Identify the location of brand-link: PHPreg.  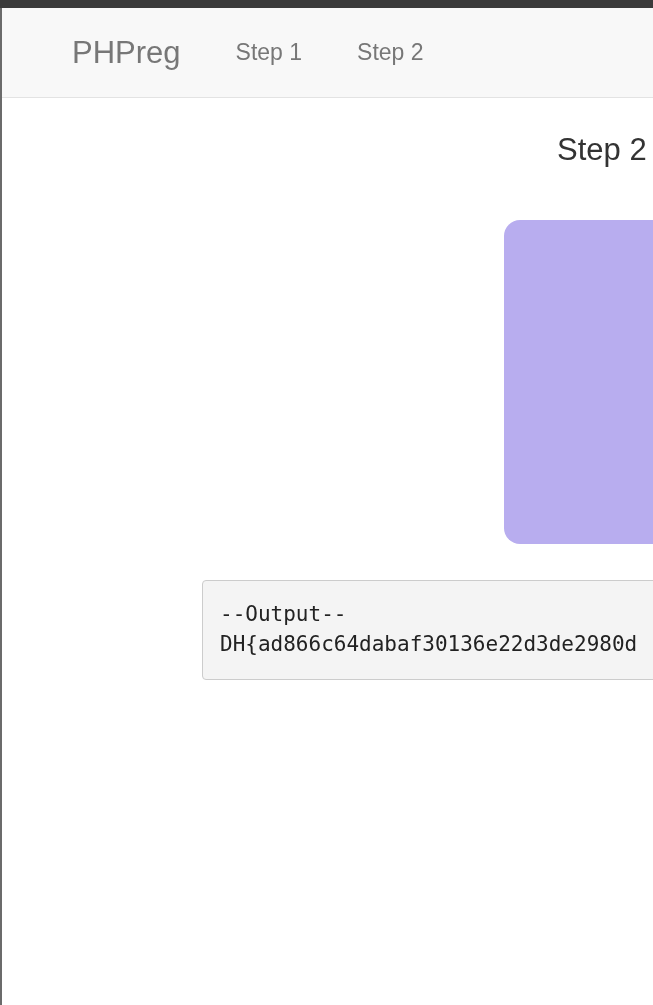
(126, 52).